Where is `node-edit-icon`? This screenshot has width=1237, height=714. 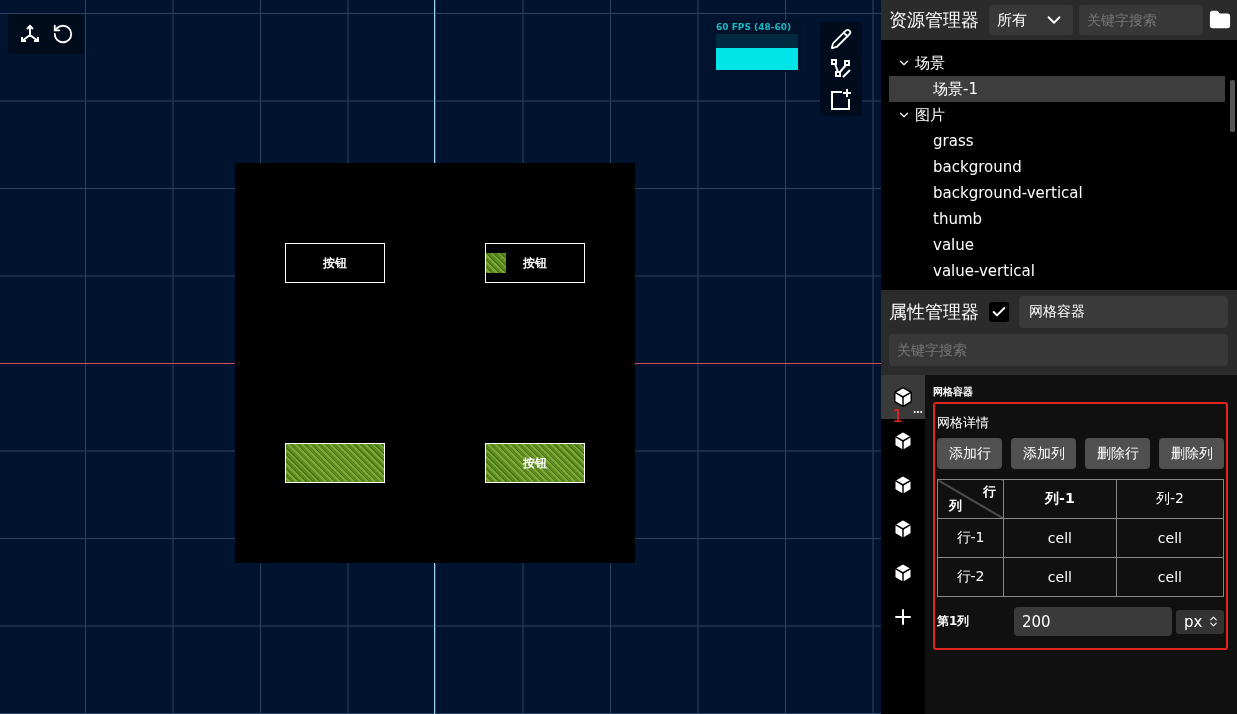 node-edit-icon is located at coordinates (841, 69).